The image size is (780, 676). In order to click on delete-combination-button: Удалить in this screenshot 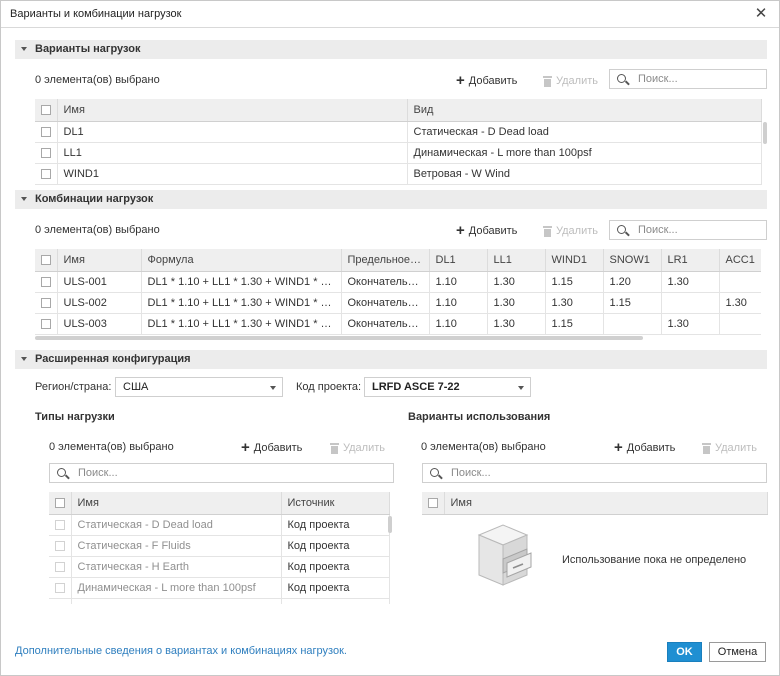, I will do `click(570, 231)`.